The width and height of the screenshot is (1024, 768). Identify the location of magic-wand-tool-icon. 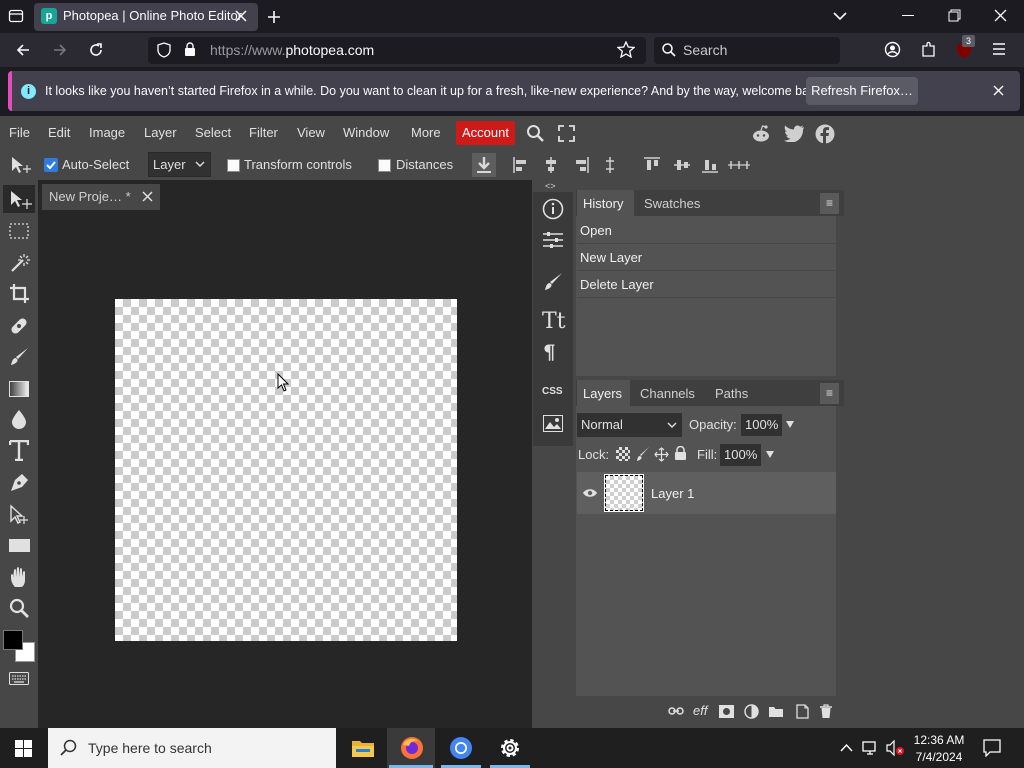
(20, 263).